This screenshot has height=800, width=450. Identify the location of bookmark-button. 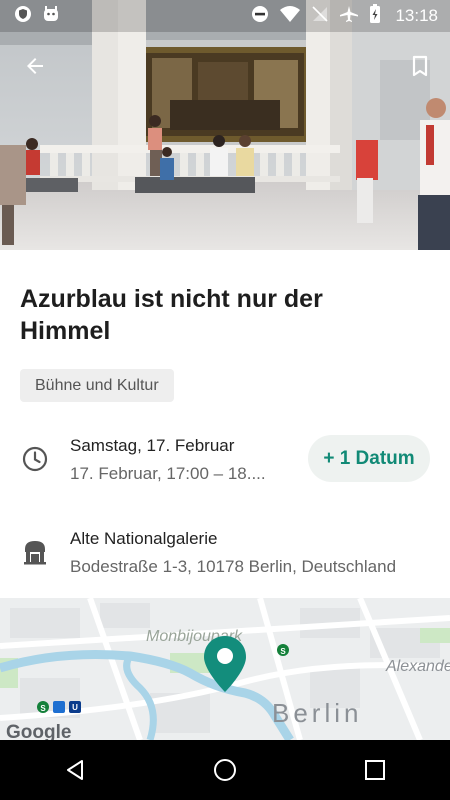
(420, 66).